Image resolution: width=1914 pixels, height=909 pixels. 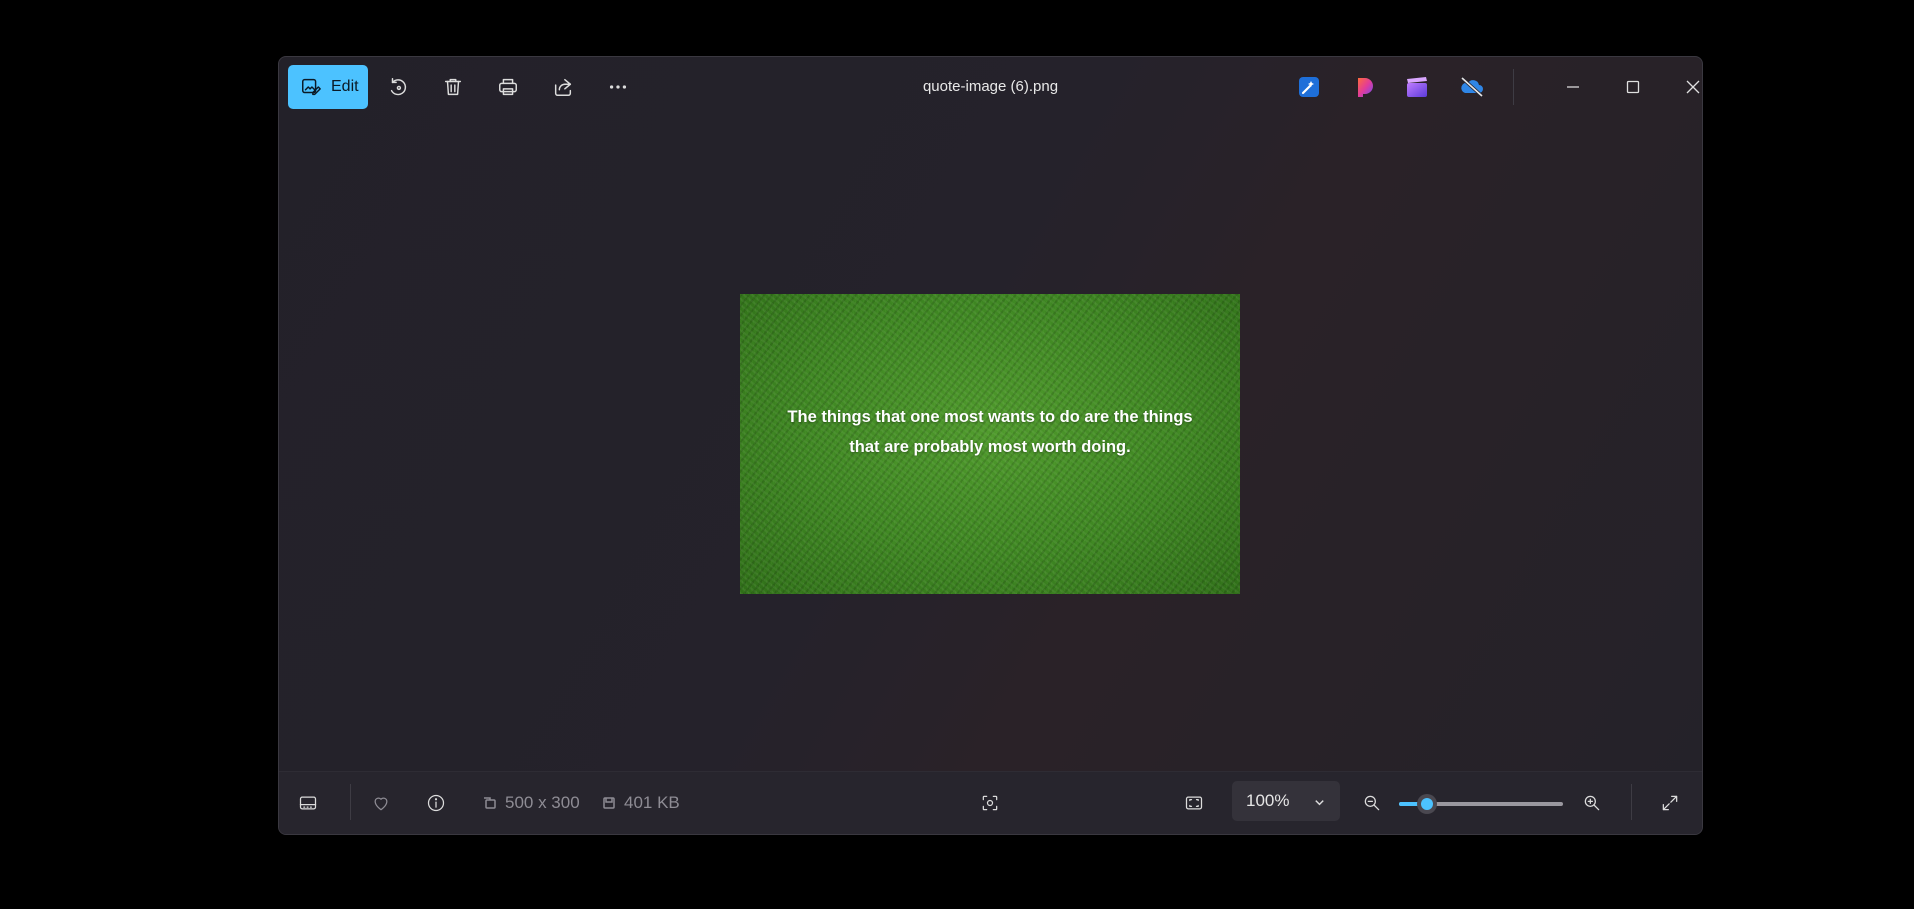 I want to click on disk-icon, so click(x=609, y=803).